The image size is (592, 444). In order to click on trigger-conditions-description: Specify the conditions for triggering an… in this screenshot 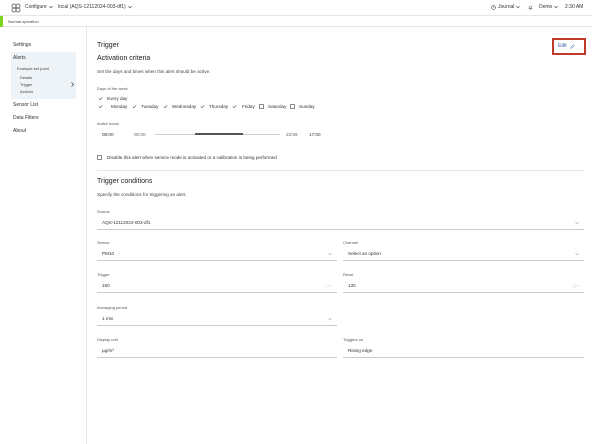, I will do `click(142, 194)`.